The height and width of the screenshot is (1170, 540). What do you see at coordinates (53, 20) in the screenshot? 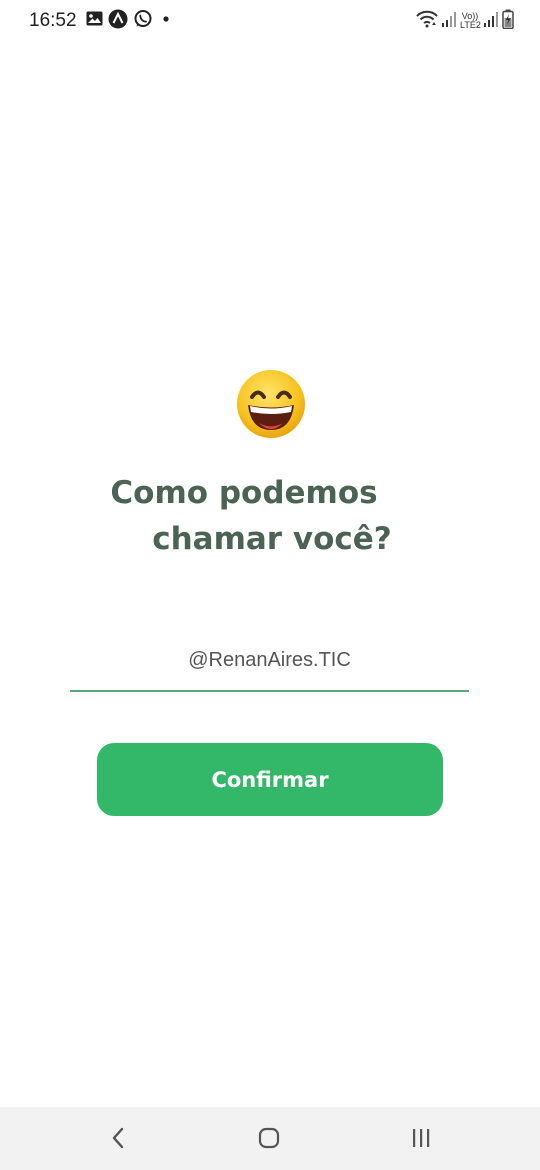
I see `status-time: 16:52` at bounding box center [53, 20].